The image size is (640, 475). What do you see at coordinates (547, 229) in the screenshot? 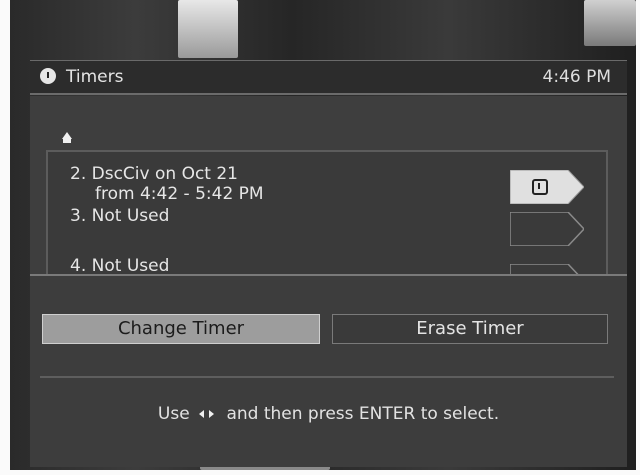
I see `timer-tab` at bounding box center [547, 229].